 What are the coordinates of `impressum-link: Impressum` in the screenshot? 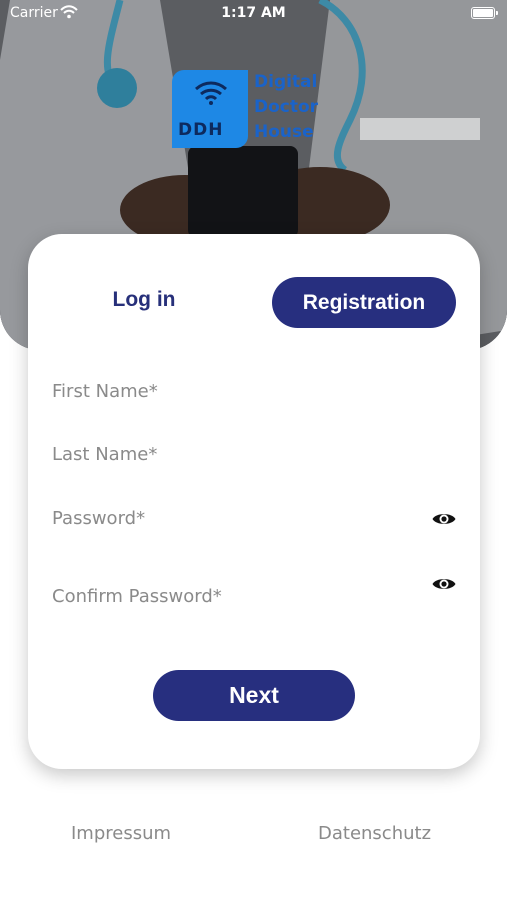 It's located at (121, 833).